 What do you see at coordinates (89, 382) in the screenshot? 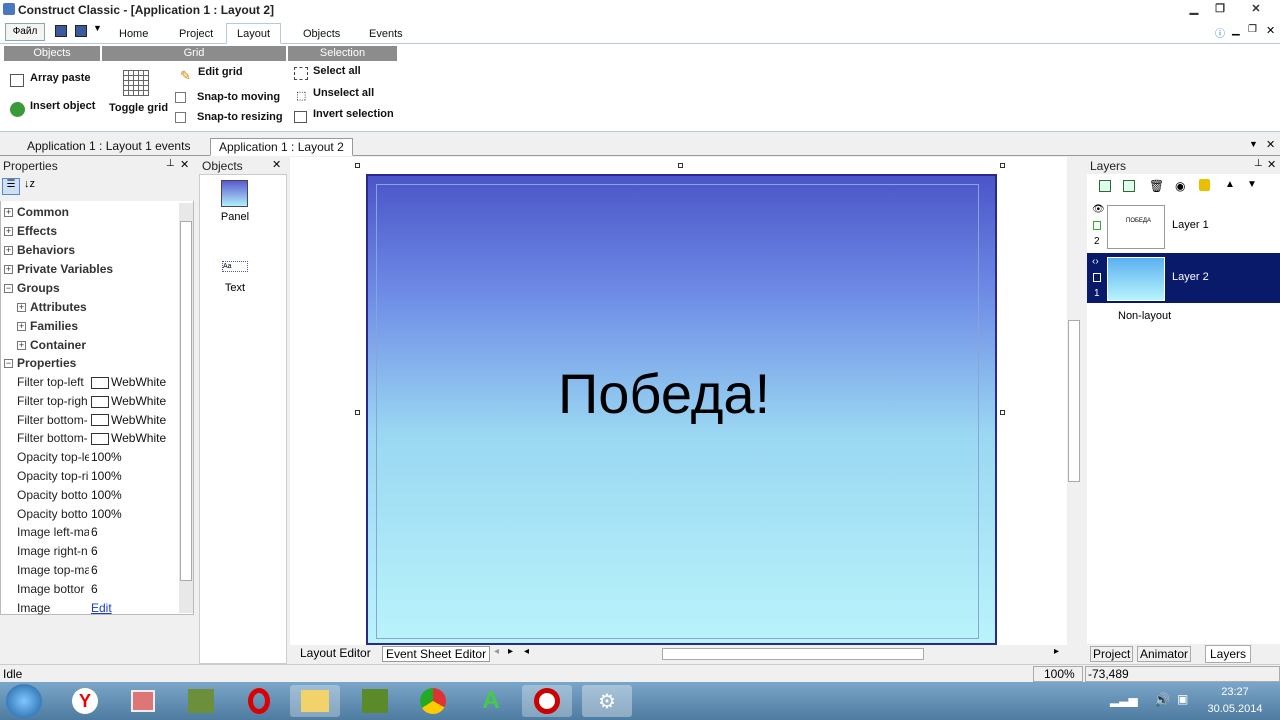
I see `property-row: Filter top-left WebWhite` at bounding box center [89, 382].